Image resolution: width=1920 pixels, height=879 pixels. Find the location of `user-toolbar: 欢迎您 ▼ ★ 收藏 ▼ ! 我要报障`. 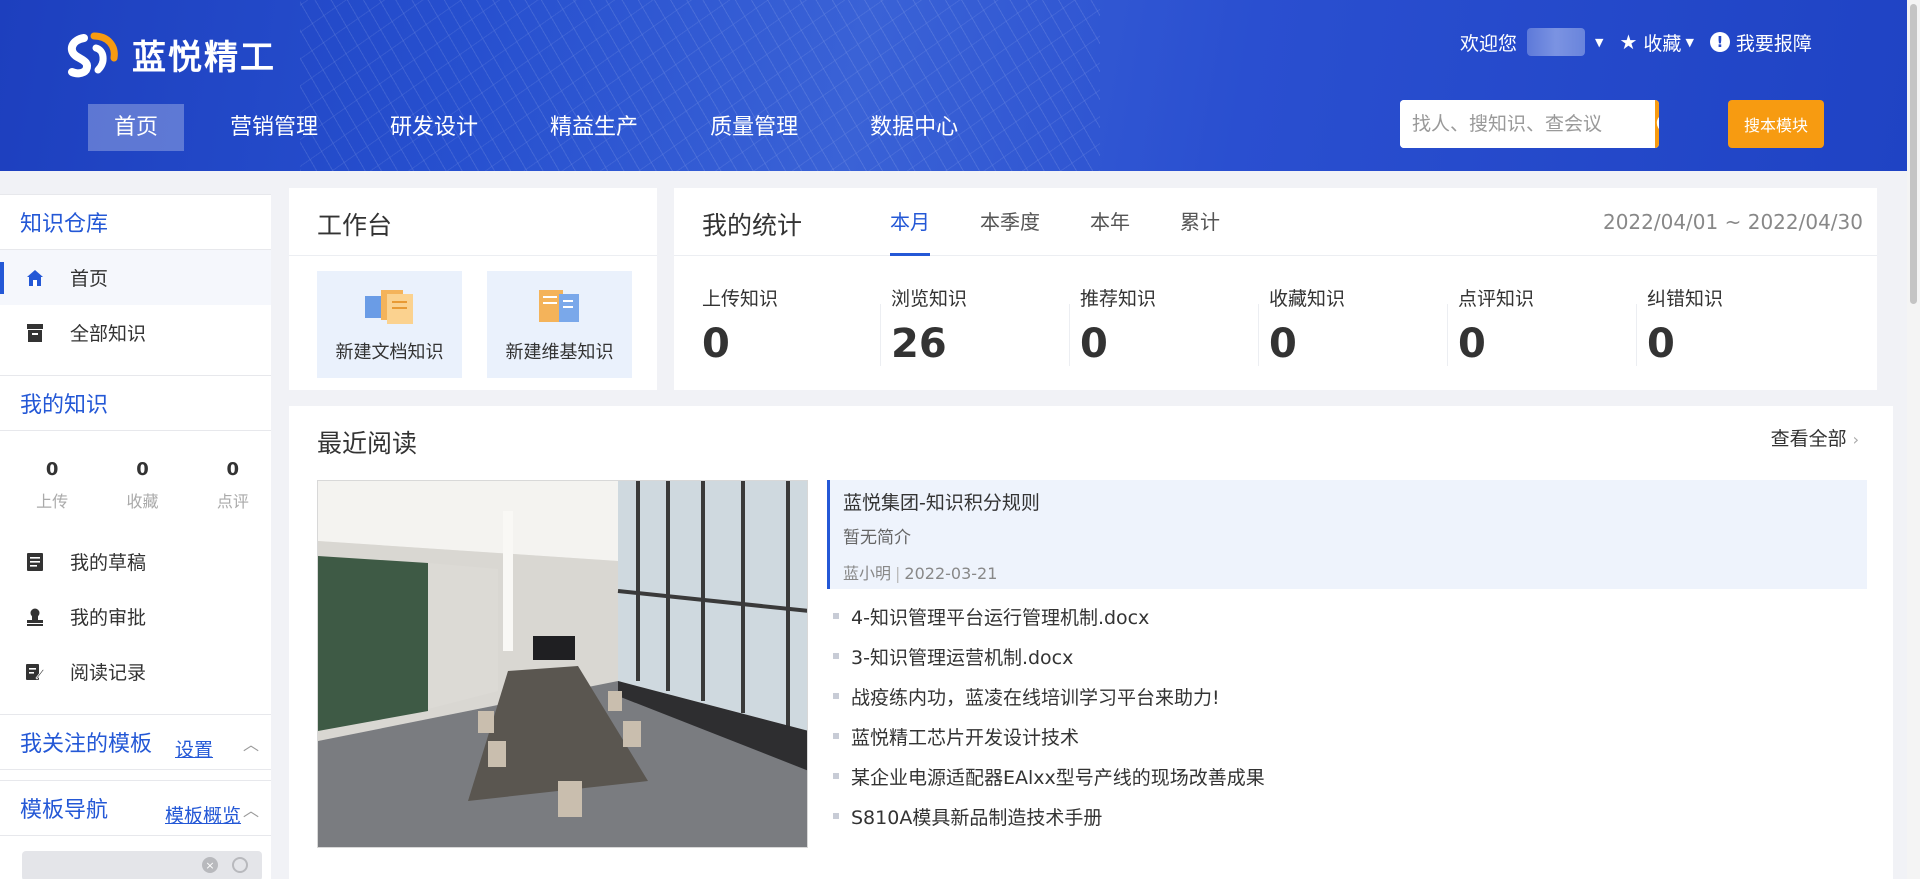

user-toolbar: 欢迎您 ▼ ★ 收藏 ▼ ! 我要报障 is located at coordinates (1636, 42).